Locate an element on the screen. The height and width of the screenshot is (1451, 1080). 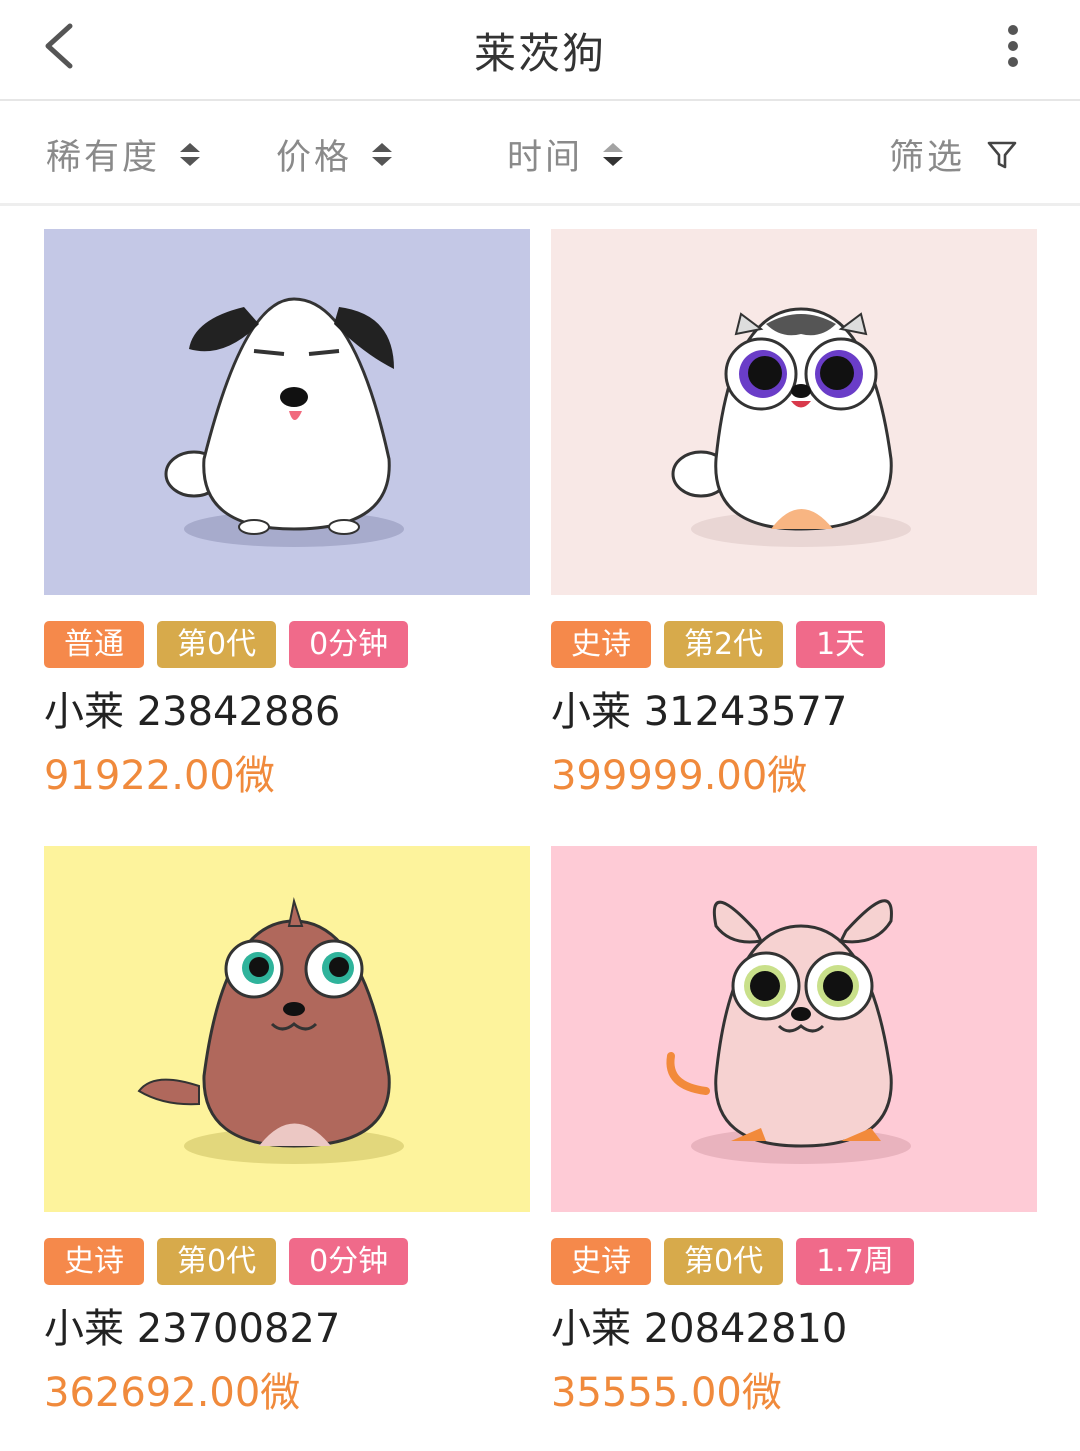
page-title: 莱茨狗 is located at coordinates (539, 53).